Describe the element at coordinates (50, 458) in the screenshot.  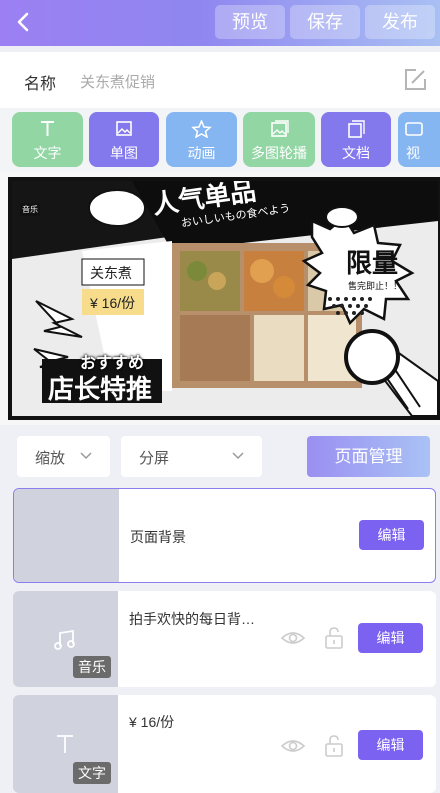
I see `zoom-label: 缩放` at that location.